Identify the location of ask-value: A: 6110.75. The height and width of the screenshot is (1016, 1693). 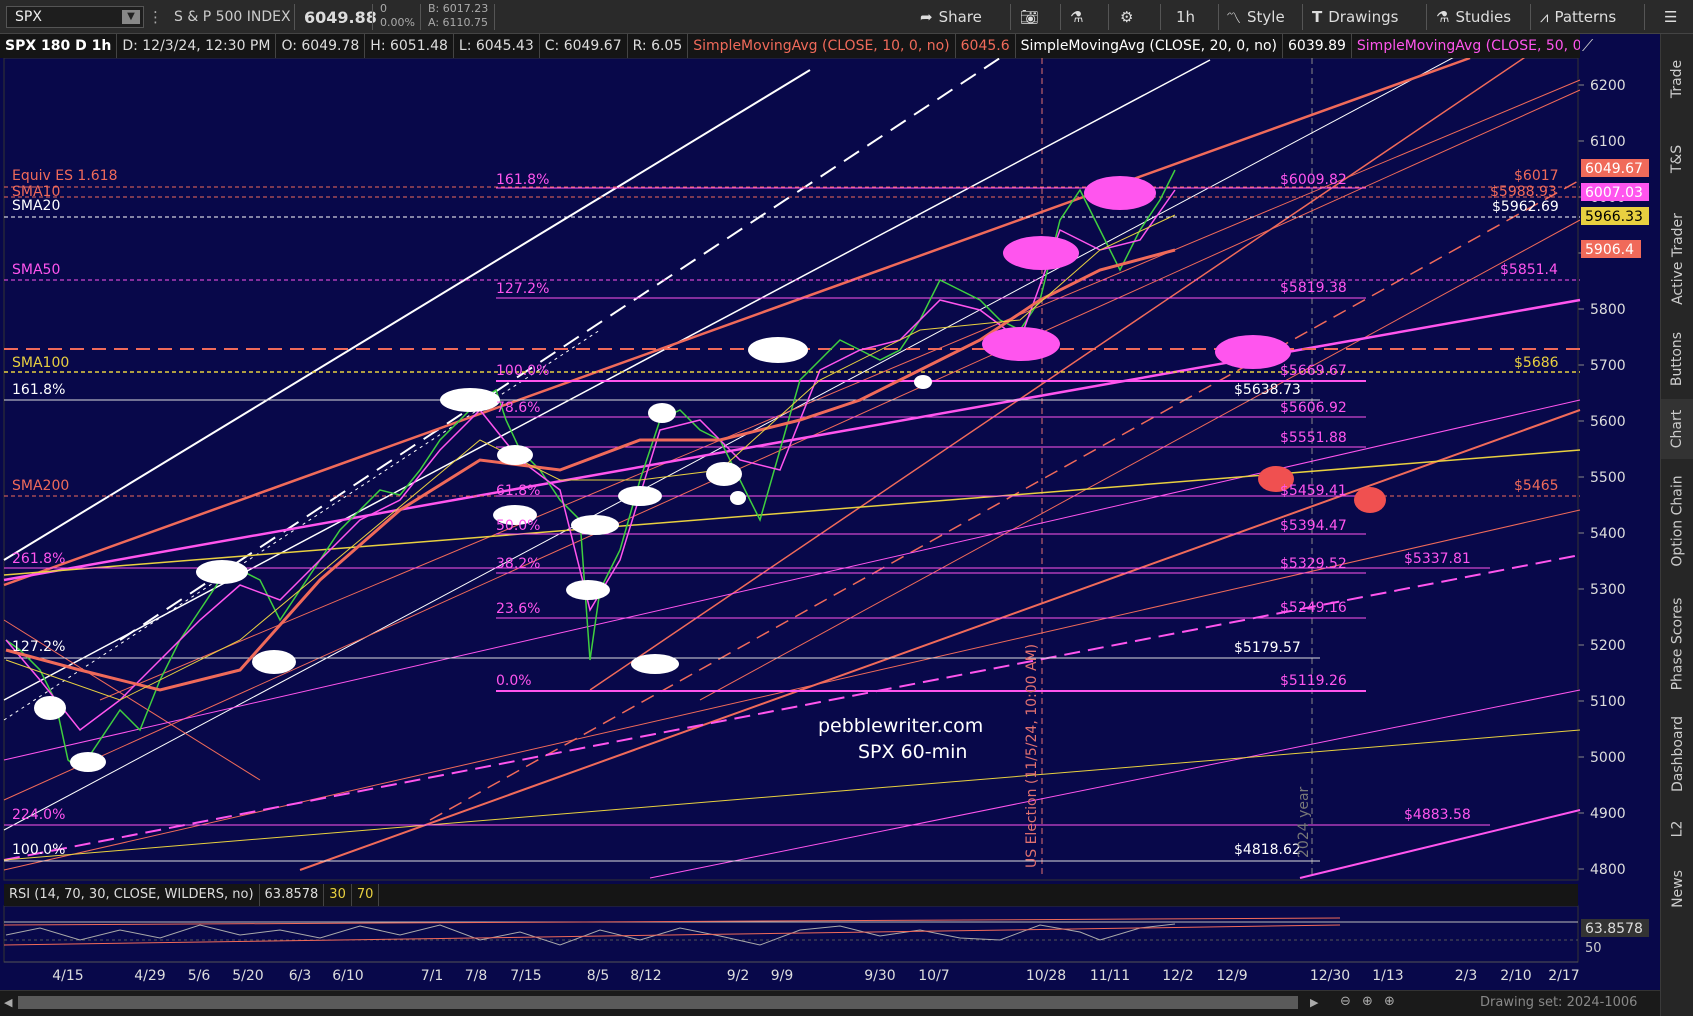
(458, 22).